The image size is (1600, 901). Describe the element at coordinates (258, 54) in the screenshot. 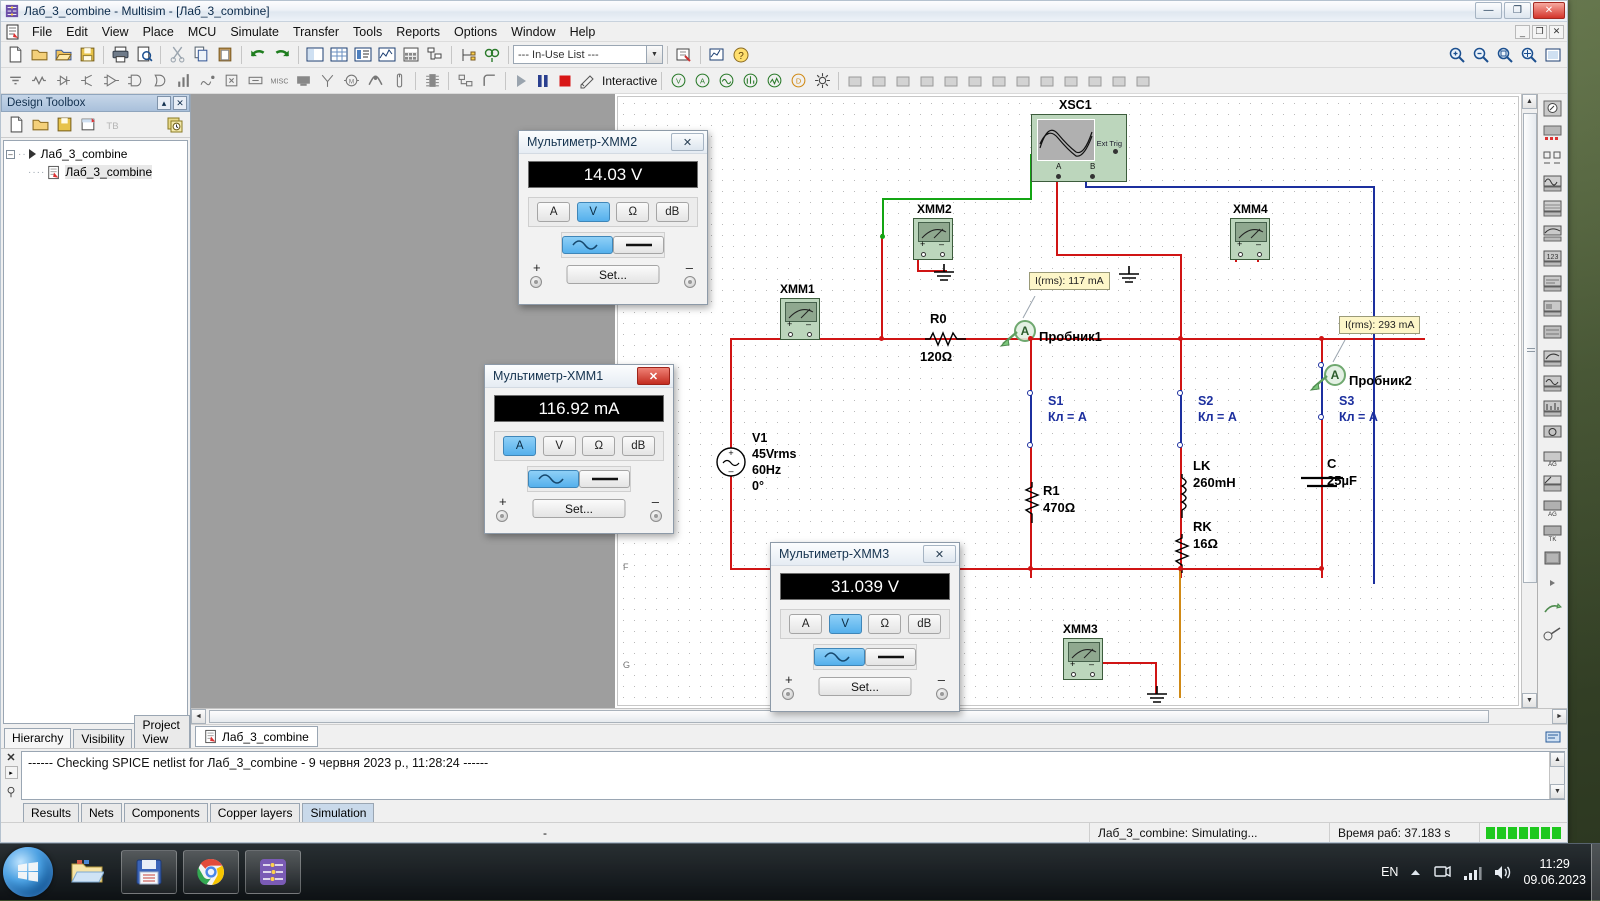

I see `undo-icon` at that location.